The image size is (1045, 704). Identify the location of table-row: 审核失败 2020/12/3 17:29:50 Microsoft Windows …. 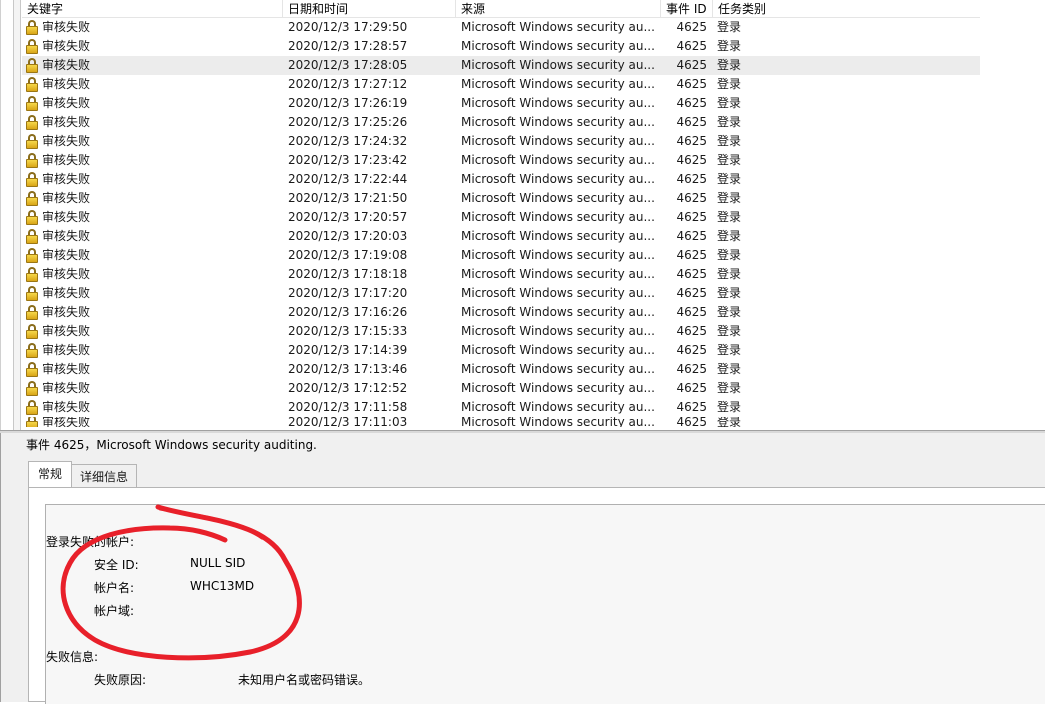
(501, 27).